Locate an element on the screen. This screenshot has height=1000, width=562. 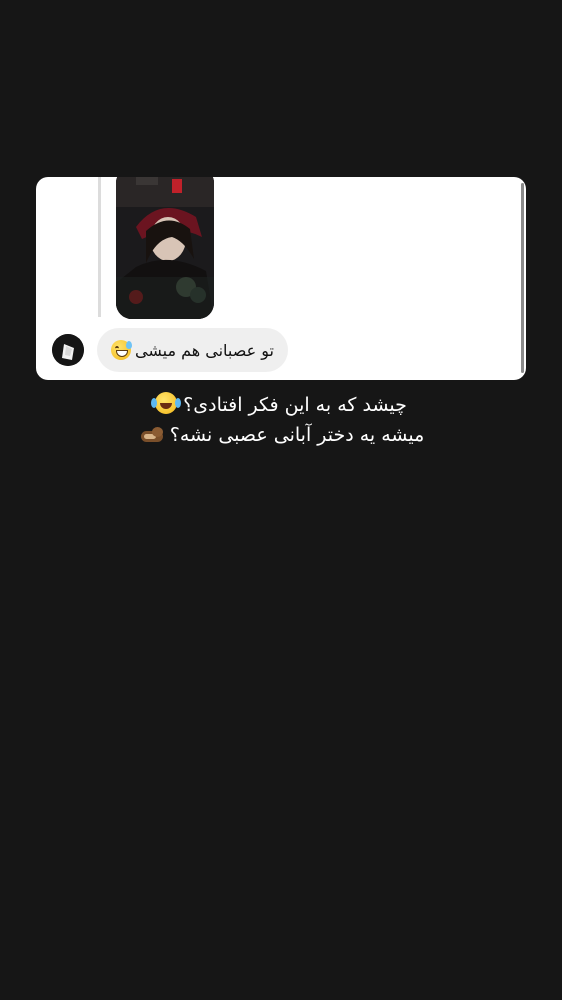
avatar-image is located at coordinates (68, 350).